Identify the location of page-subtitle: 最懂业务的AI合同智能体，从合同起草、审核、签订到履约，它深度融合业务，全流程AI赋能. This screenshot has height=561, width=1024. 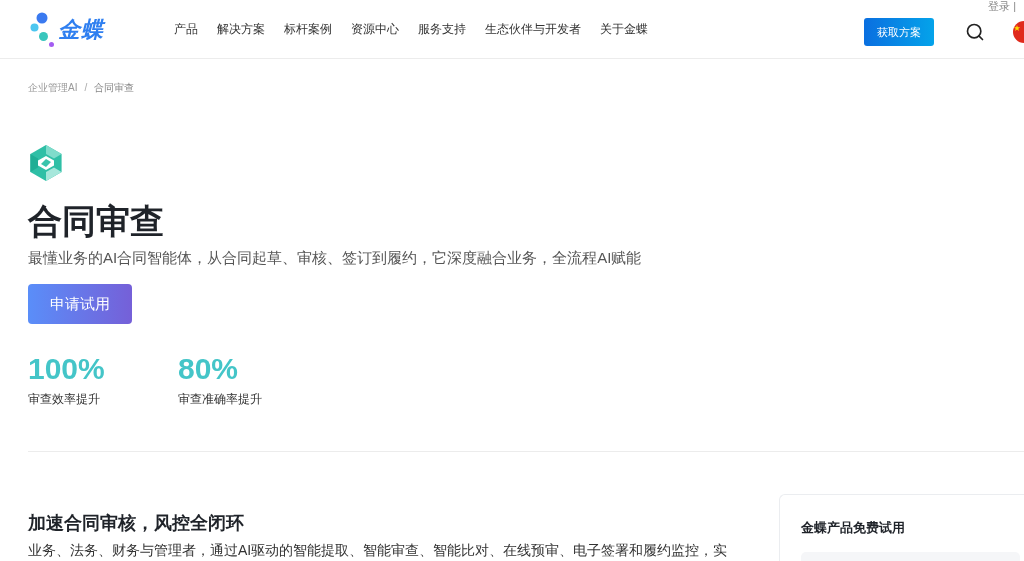
(335, 258).